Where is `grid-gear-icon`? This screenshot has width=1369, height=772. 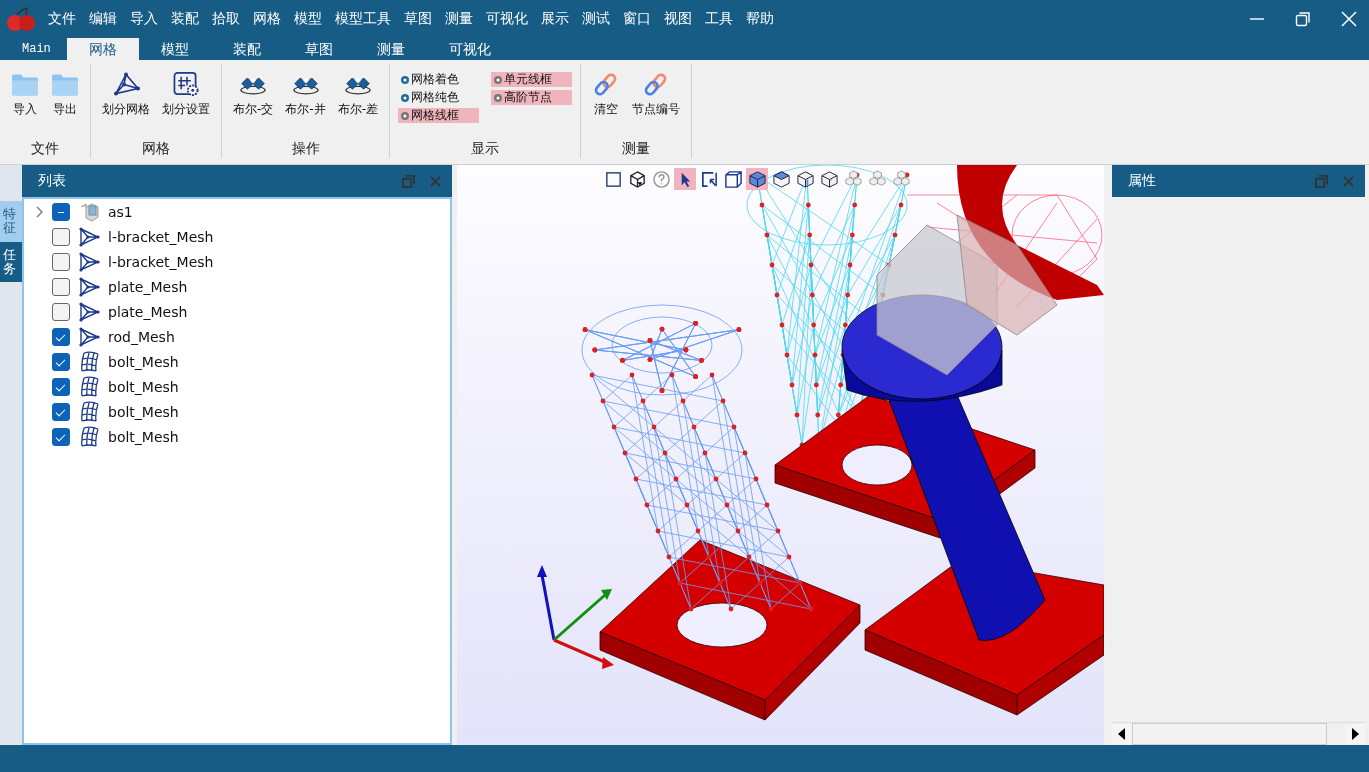
grid-gear-icon is located at coordinates (186, 84).